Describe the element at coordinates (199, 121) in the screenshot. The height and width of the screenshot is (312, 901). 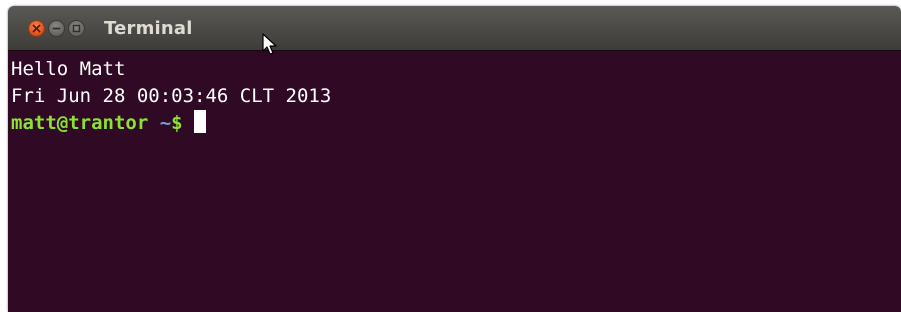
I see `text-cursor` at that location.